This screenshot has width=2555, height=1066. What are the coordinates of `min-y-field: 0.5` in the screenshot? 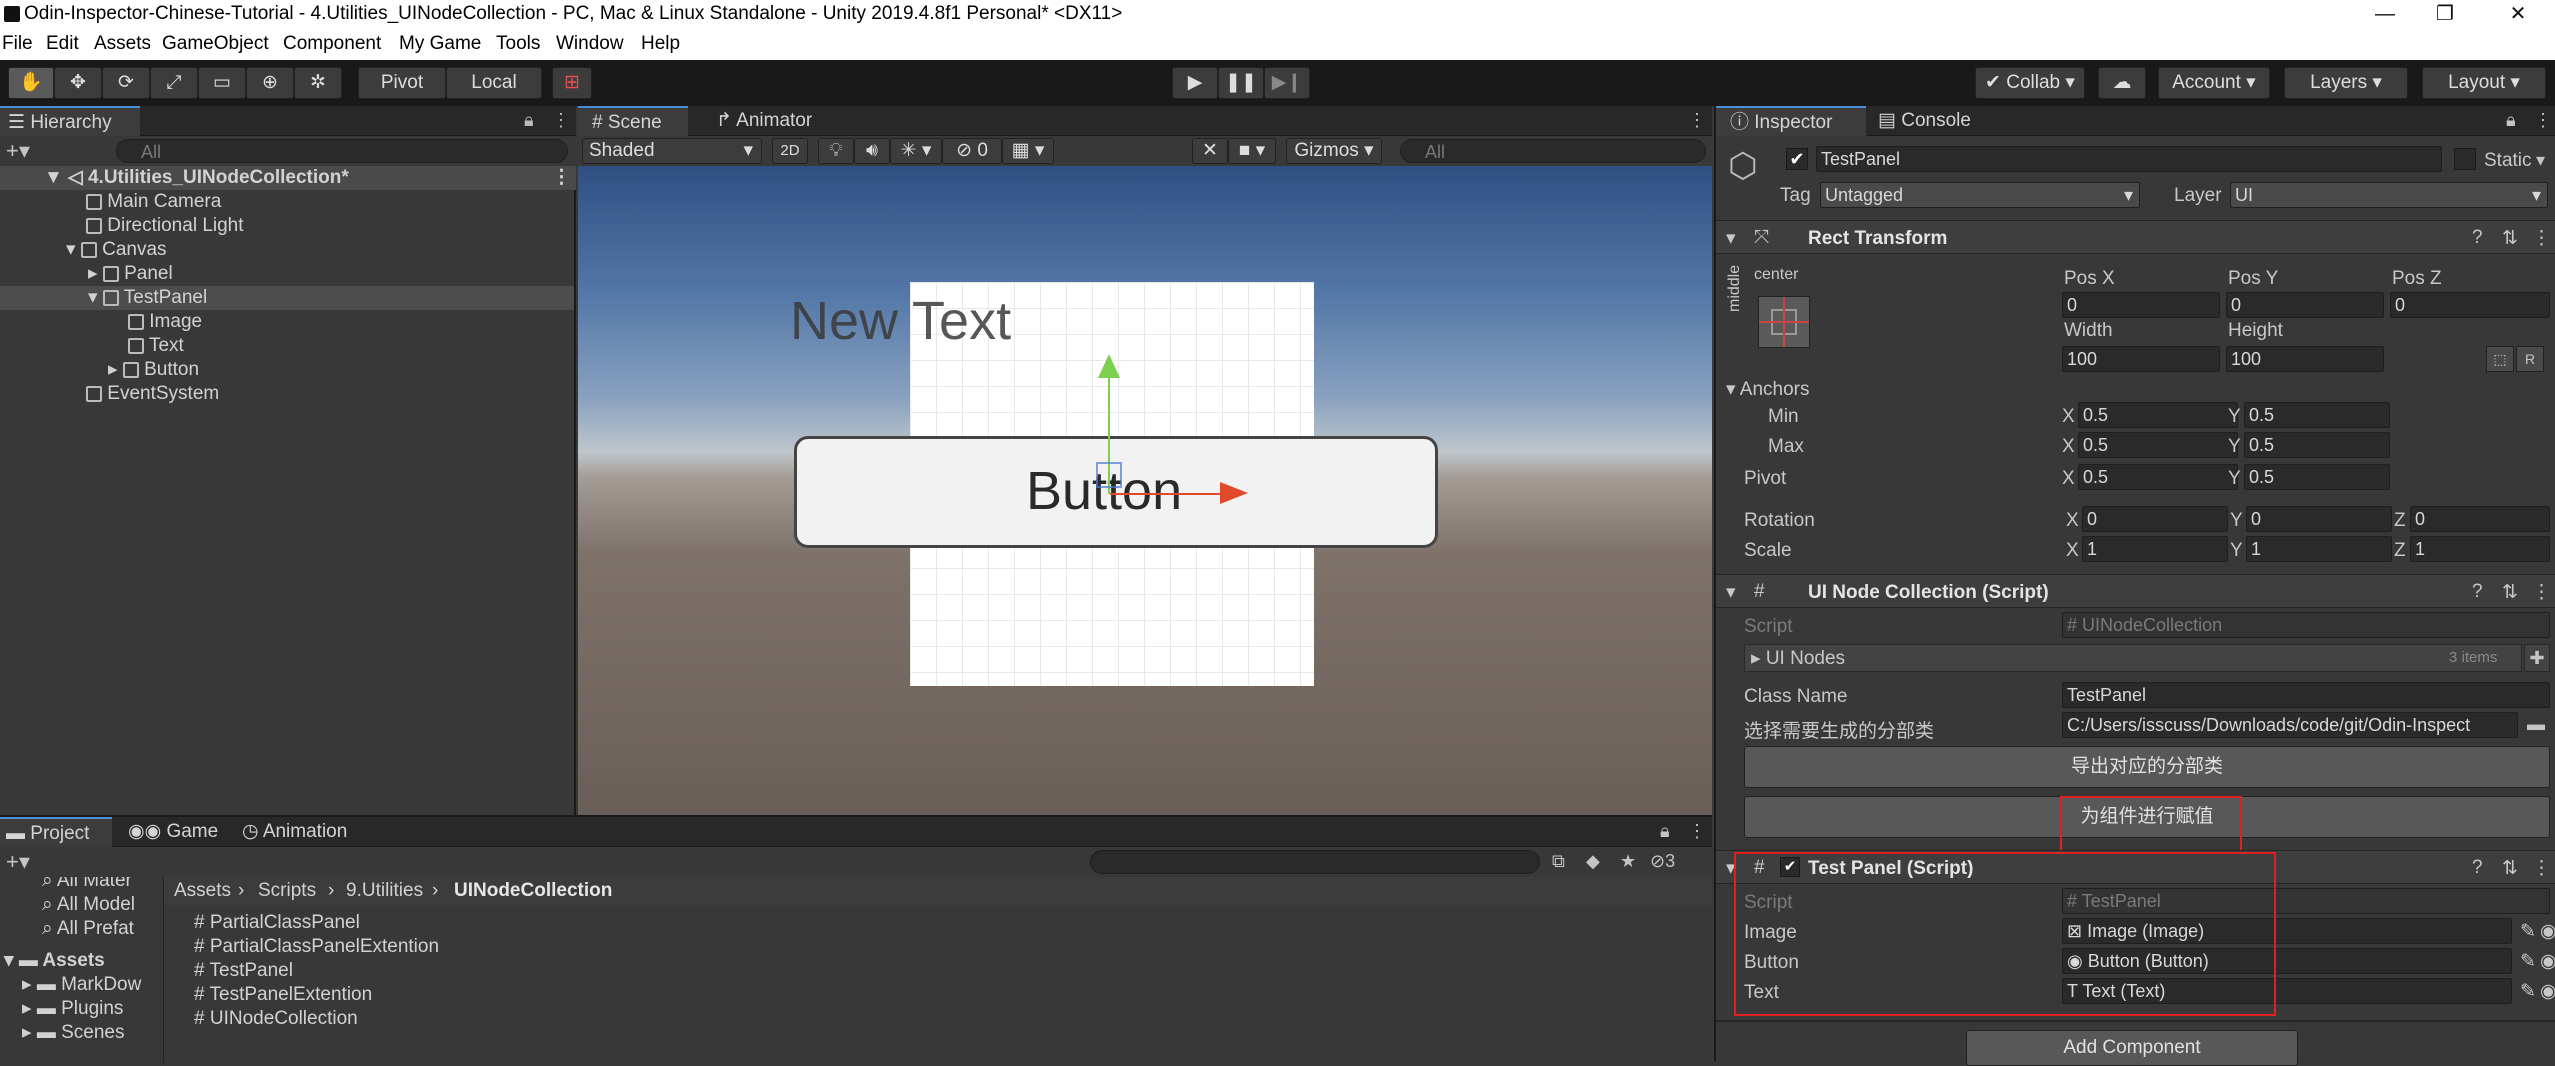 It's located at (2317, 415).